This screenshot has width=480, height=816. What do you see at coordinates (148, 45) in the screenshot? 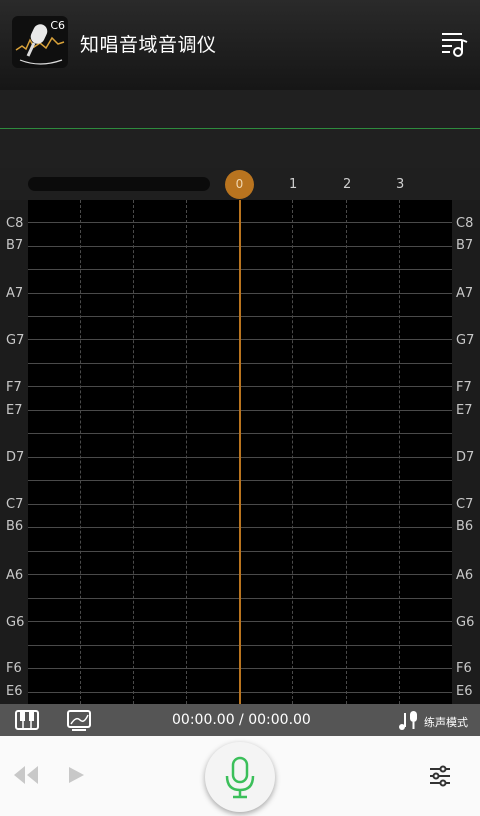
I see `app-title: 知唱音域音调仪` at bounding box center [148, 45].